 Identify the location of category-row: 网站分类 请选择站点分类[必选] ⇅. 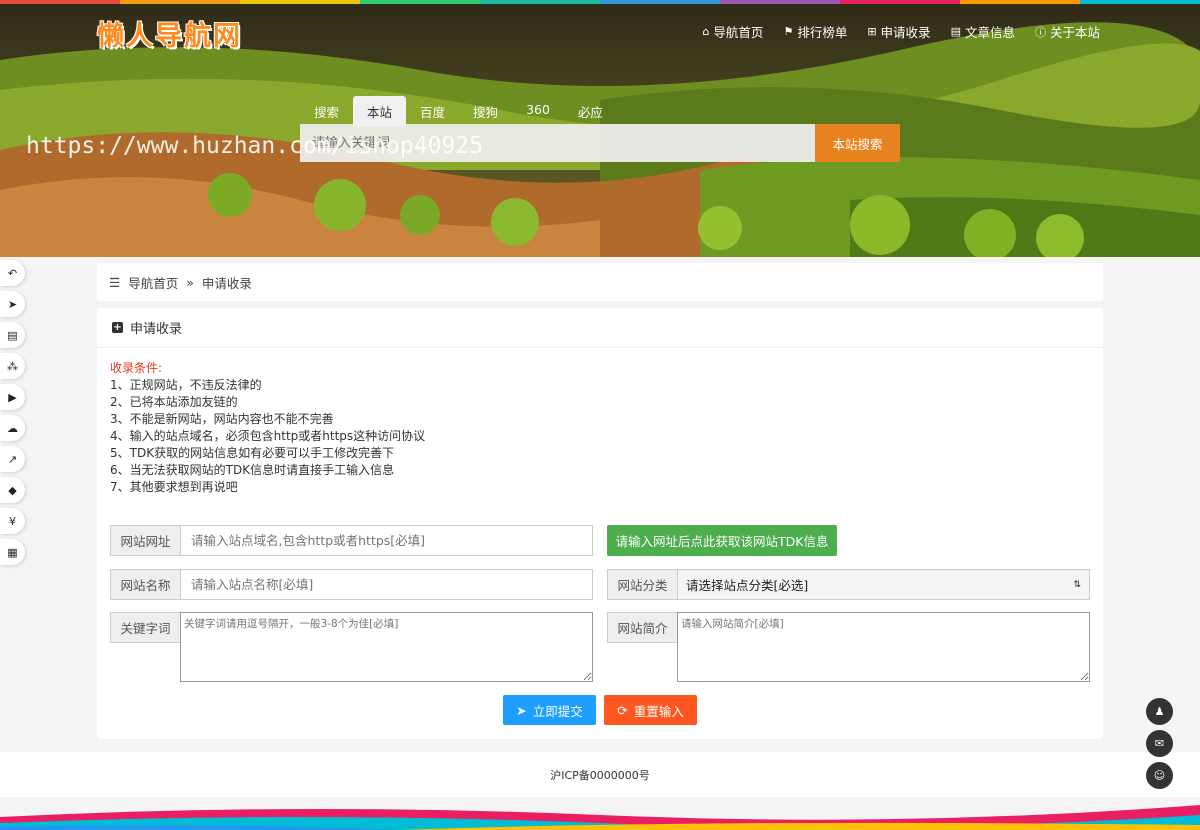
(848, 584).